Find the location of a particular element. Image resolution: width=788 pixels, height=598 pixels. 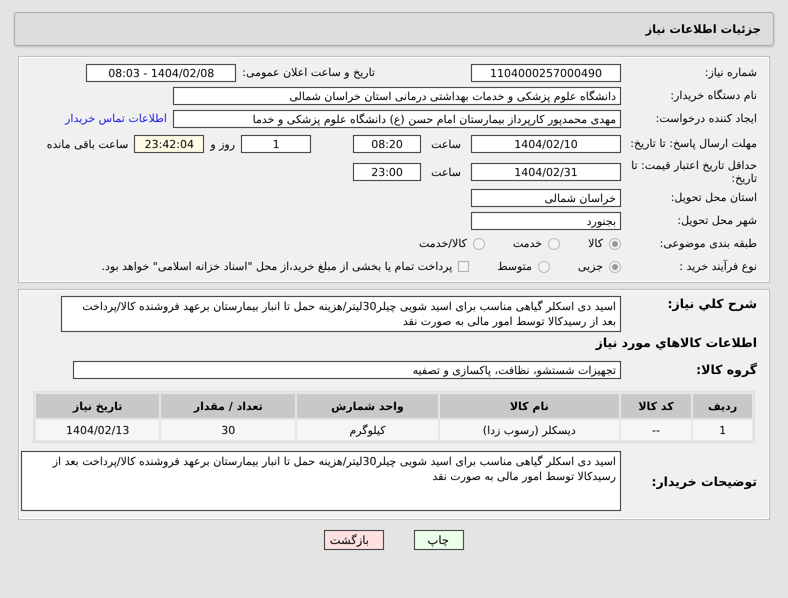

column-header: تاریخ نیاز is located at coordinates (98, 406).